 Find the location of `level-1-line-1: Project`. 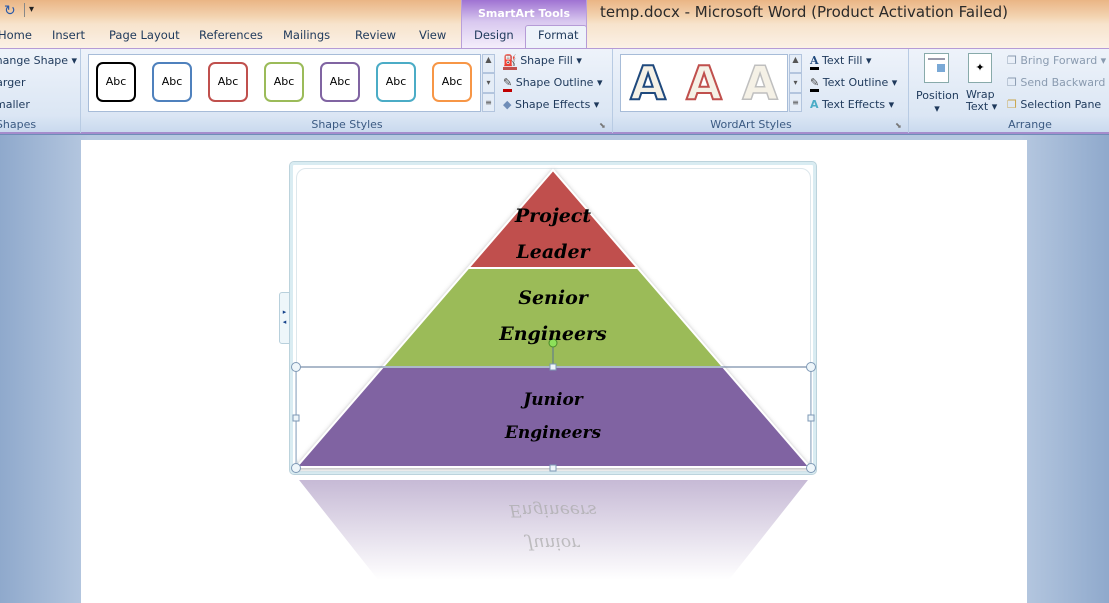

level-1-line-1: Project is located at coordinates (553, 216).